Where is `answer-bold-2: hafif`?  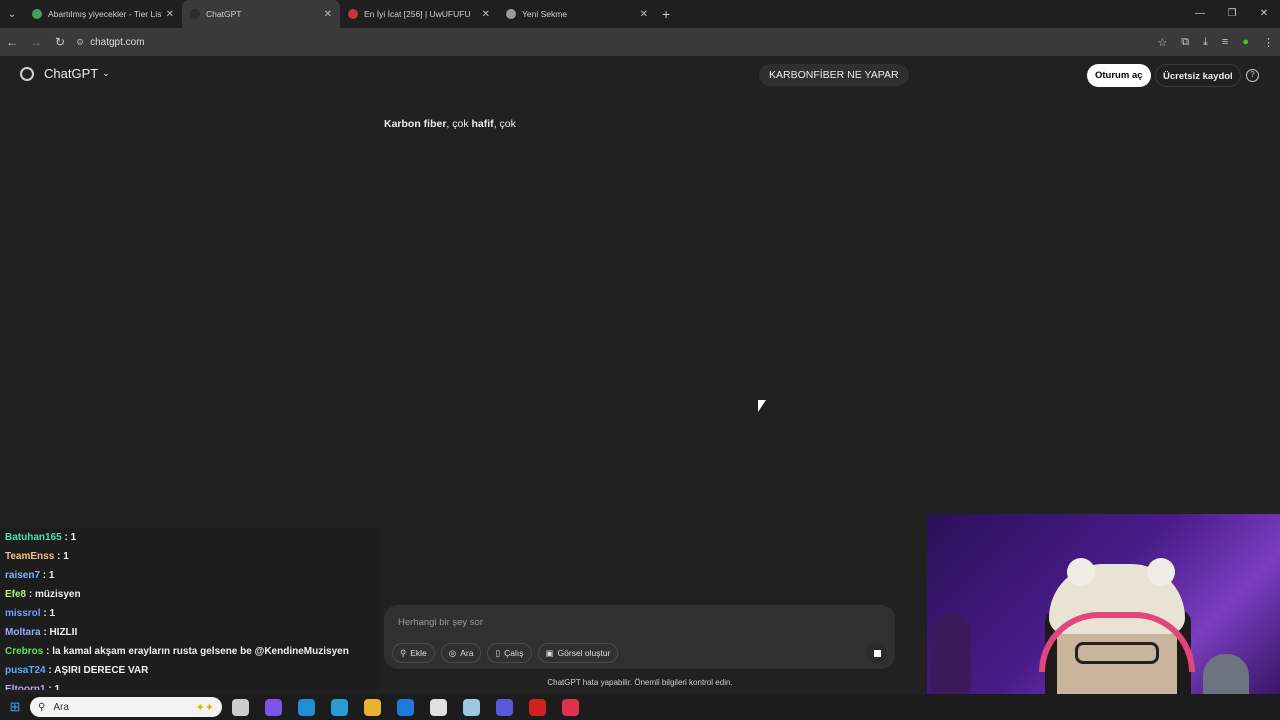 answer-bold-2: hafif is located at coordinates (482, 124).